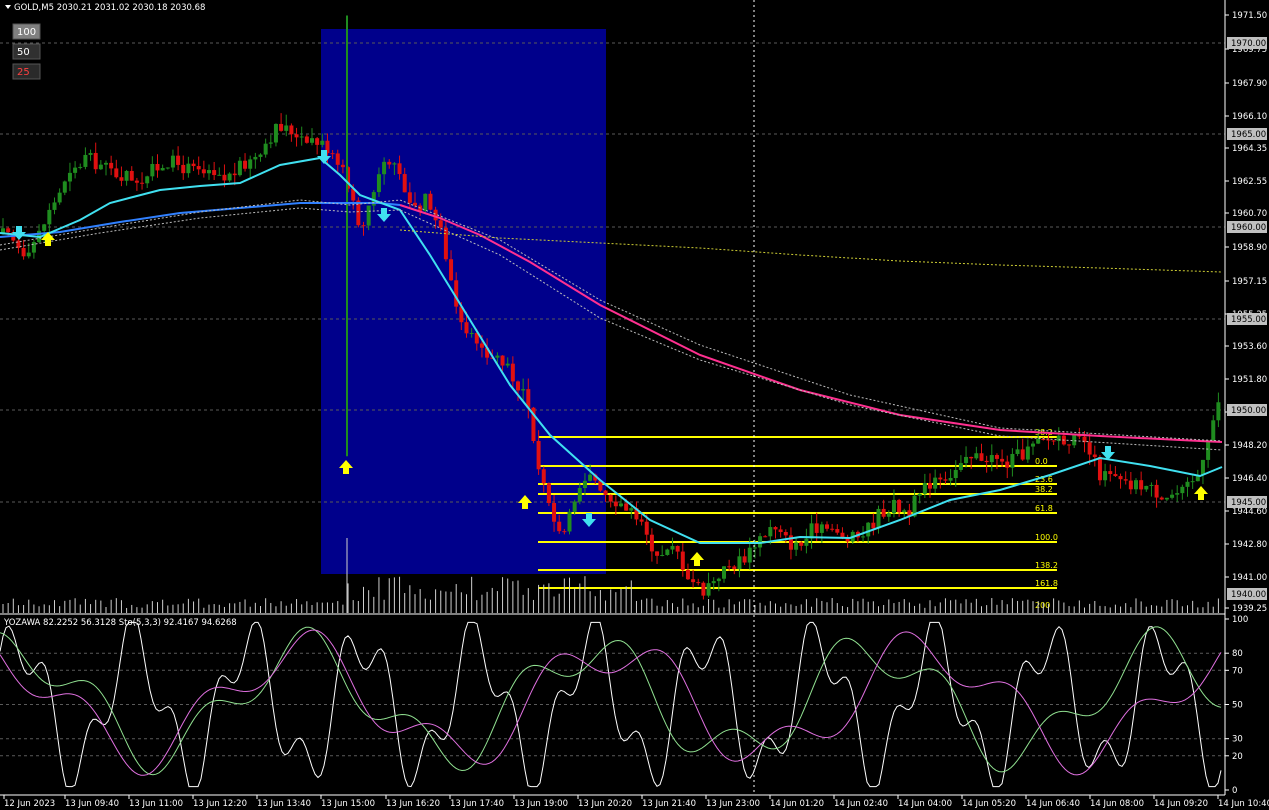 This screenshot has height=810, width=1269. I want to click on fib-level-label: 0.0, so click(1041, 461).